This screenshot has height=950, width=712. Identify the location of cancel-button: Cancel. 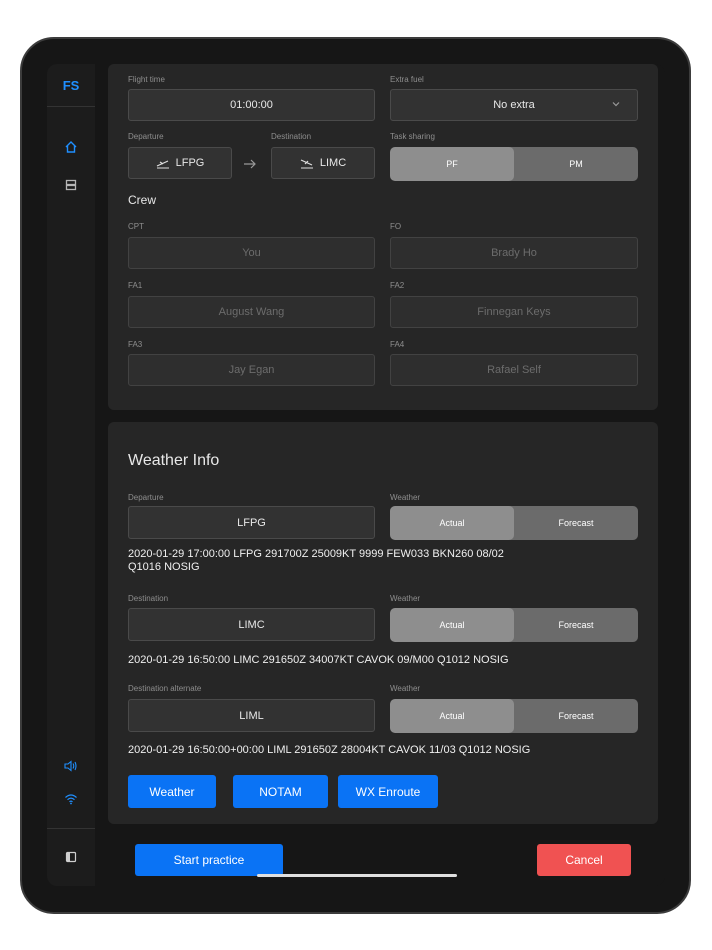
(584, 860).